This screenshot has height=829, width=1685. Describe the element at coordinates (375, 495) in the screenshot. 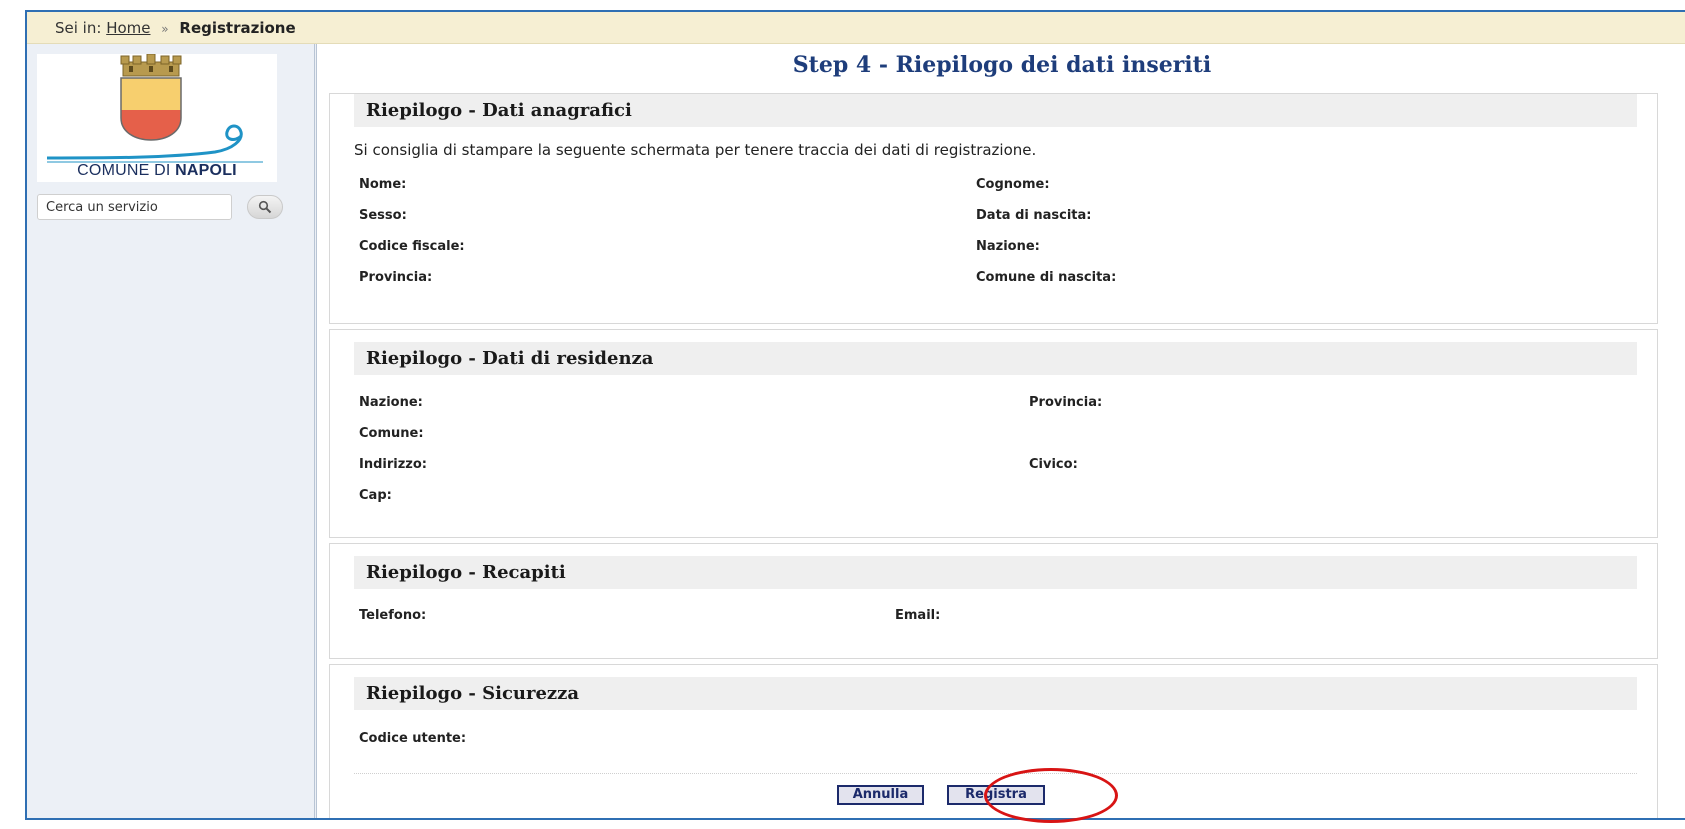

I see `field-label-cap: Cap:` at that location.